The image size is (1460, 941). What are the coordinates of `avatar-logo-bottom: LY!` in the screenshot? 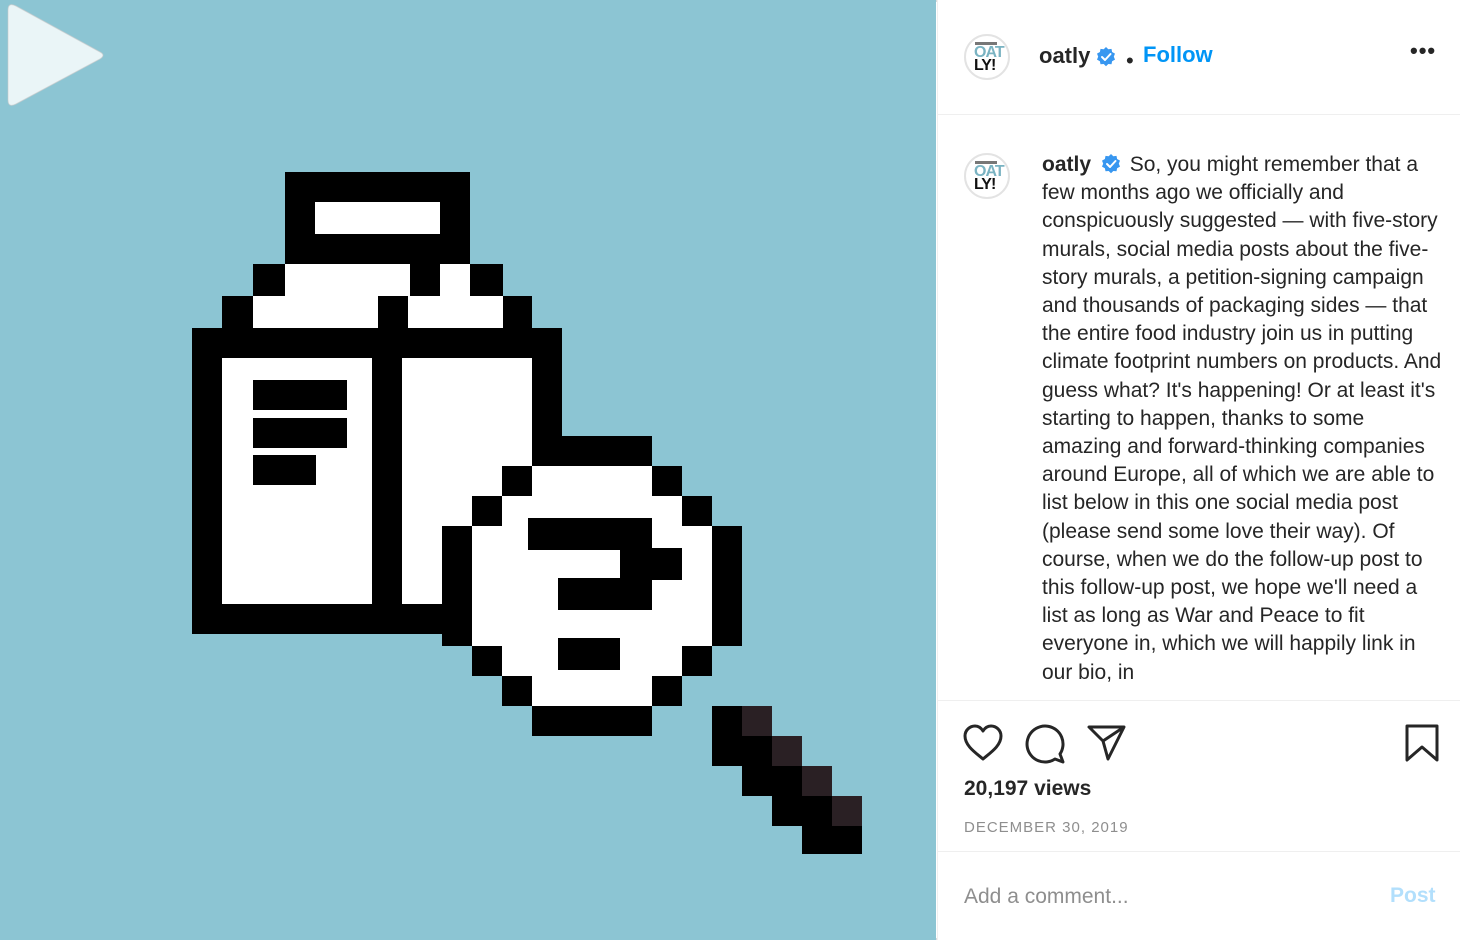 It's located at (985, 65).